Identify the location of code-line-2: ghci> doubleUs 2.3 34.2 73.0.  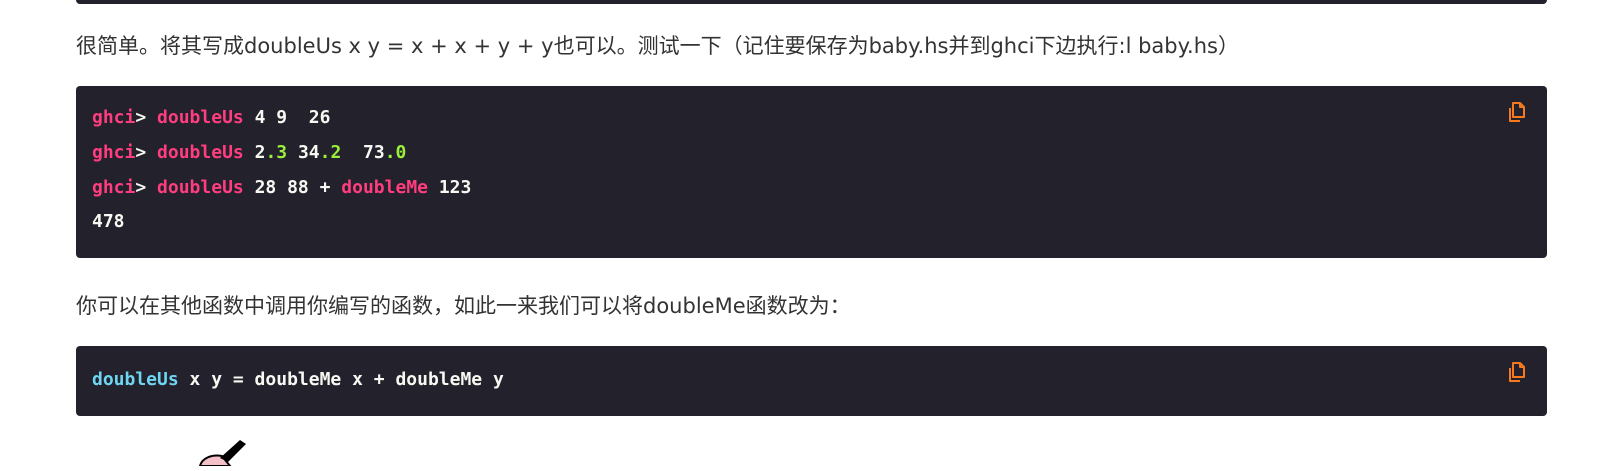
(249, 153).